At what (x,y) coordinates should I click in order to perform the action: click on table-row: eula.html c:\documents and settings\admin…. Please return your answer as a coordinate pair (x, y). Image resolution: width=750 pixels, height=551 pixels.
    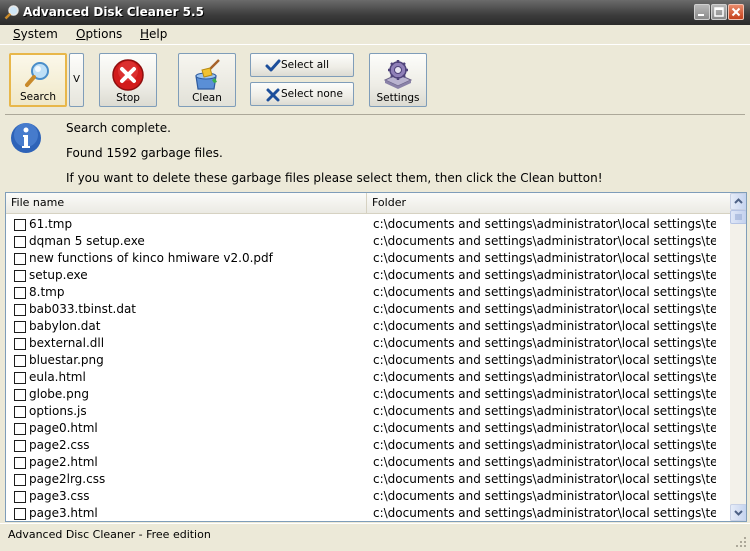
    Looking at the image, I should click on (368, 377).